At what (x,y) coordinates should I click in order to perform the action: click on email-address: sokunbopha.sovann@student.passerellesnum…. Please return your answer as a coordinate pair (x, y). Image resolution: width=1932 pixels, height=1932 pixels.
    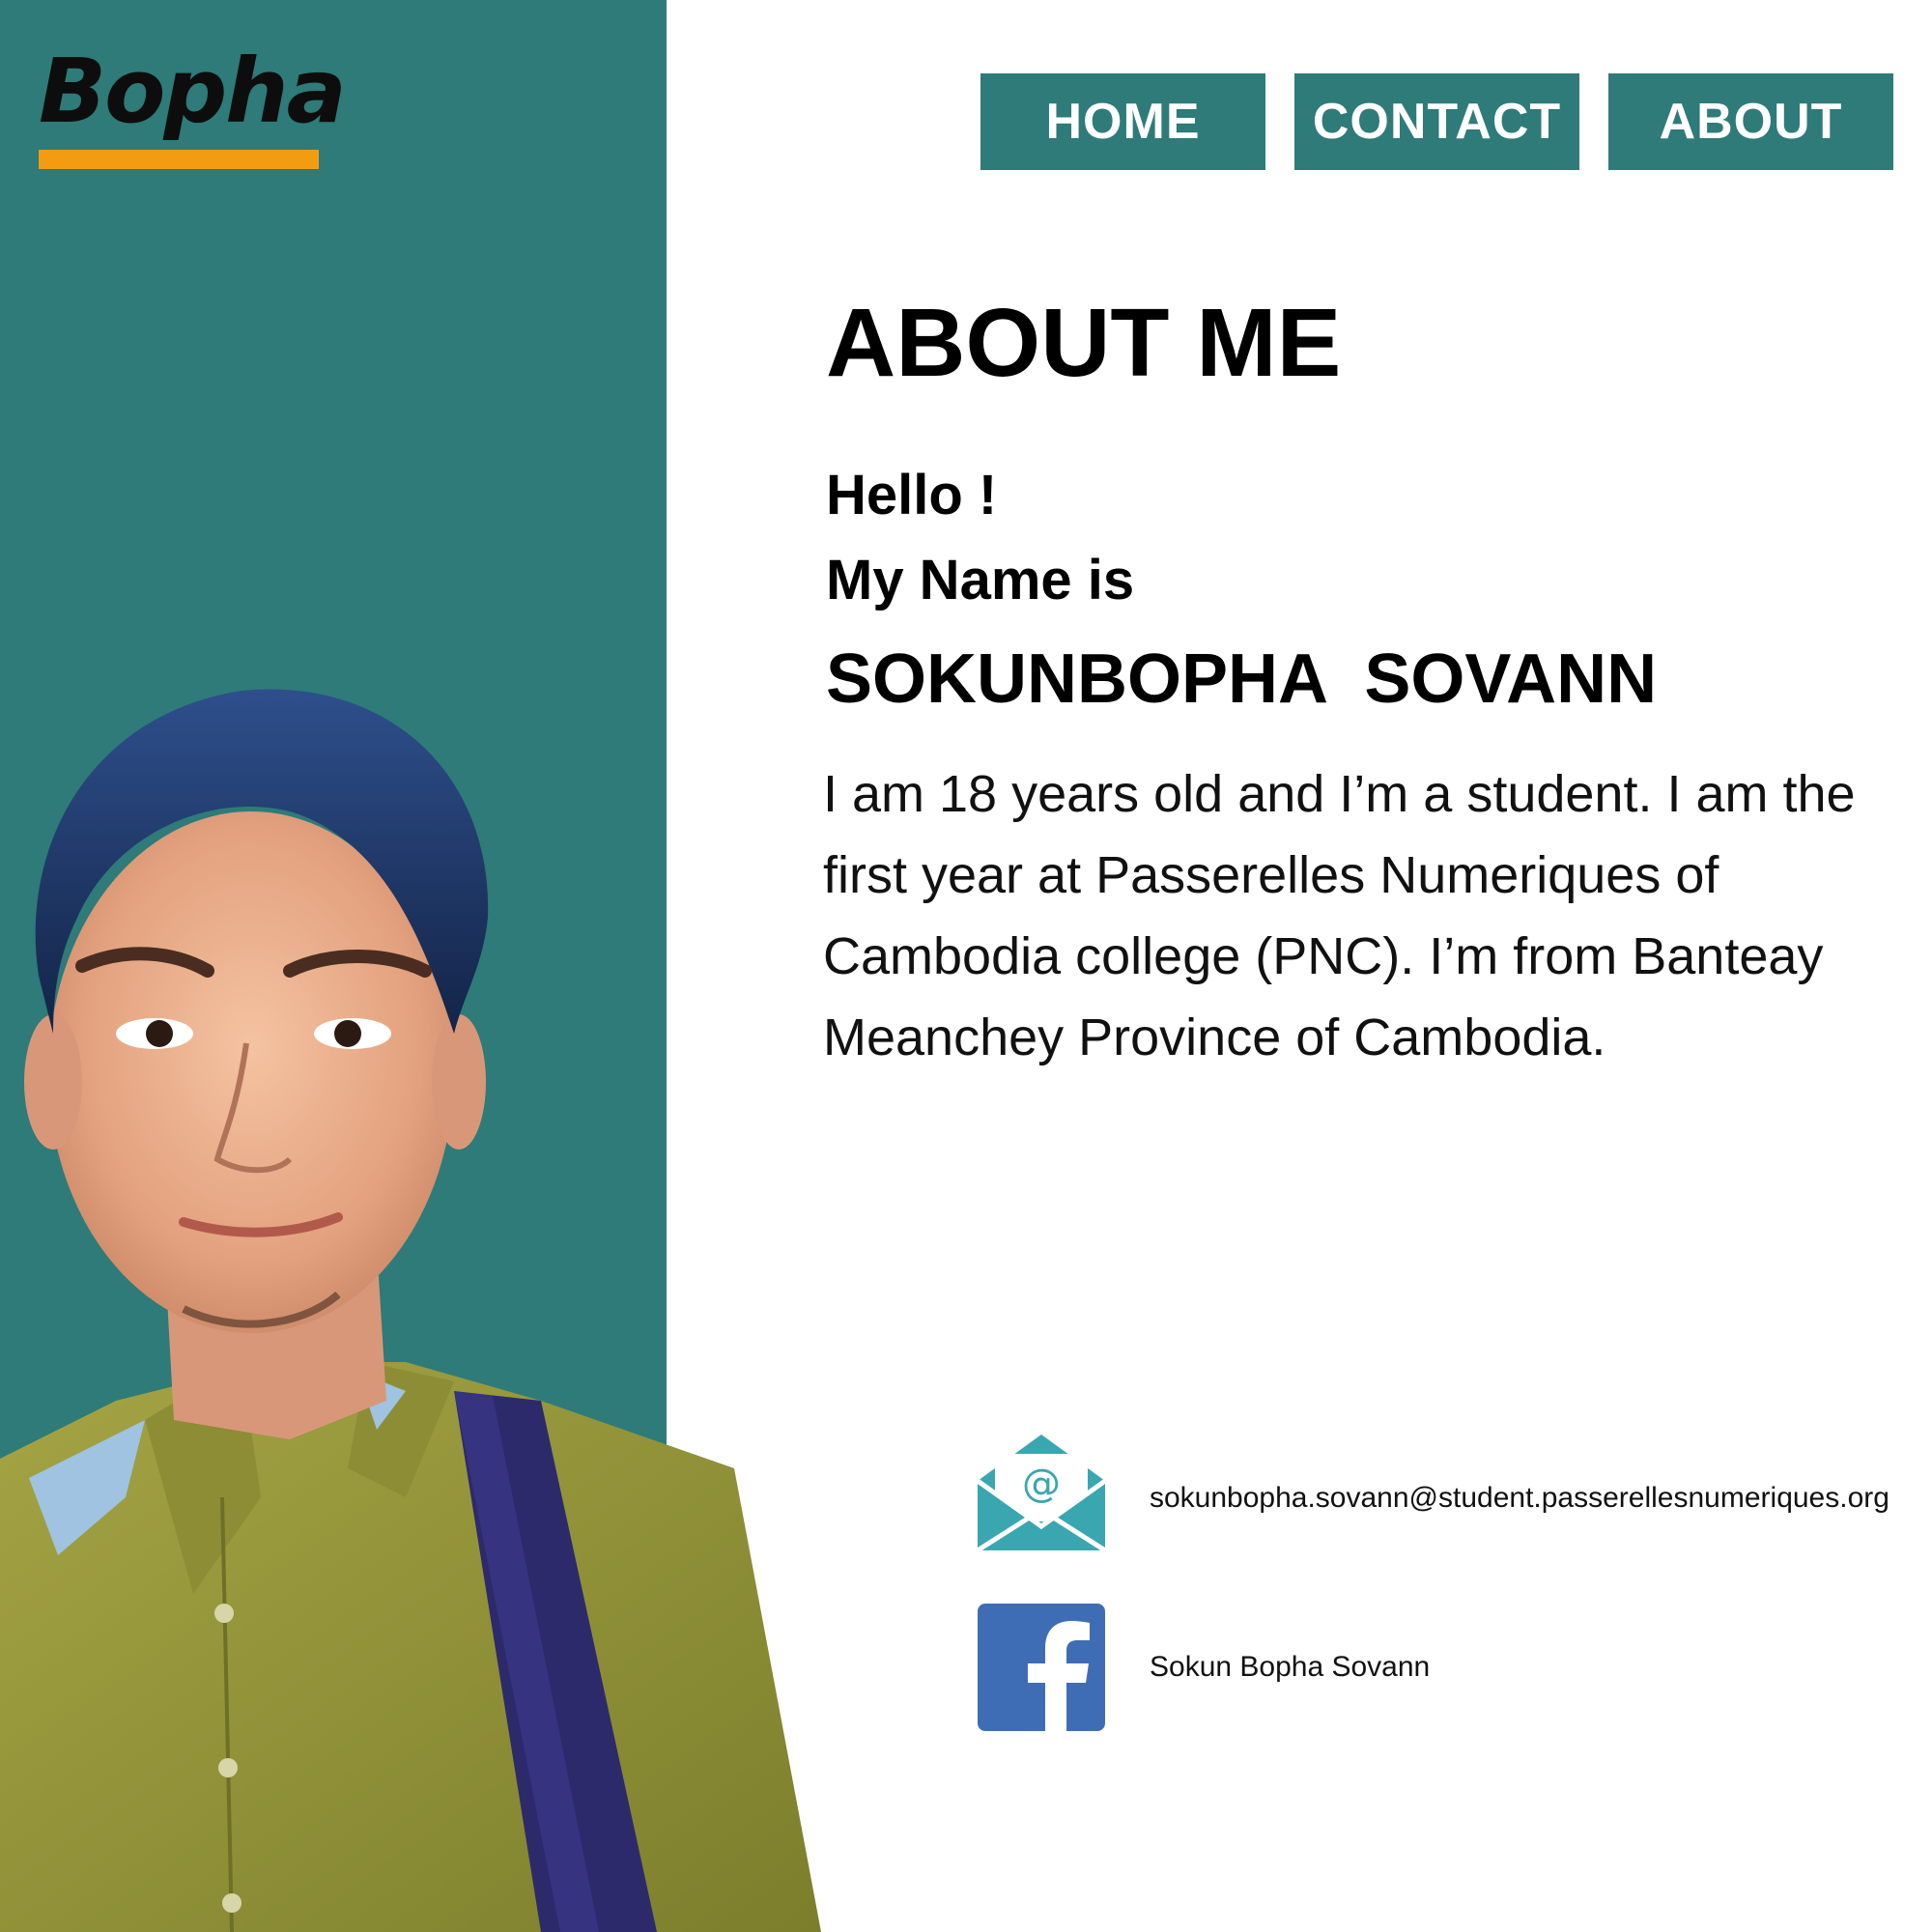
    Looking at the image, I should click on (1519, 1498).